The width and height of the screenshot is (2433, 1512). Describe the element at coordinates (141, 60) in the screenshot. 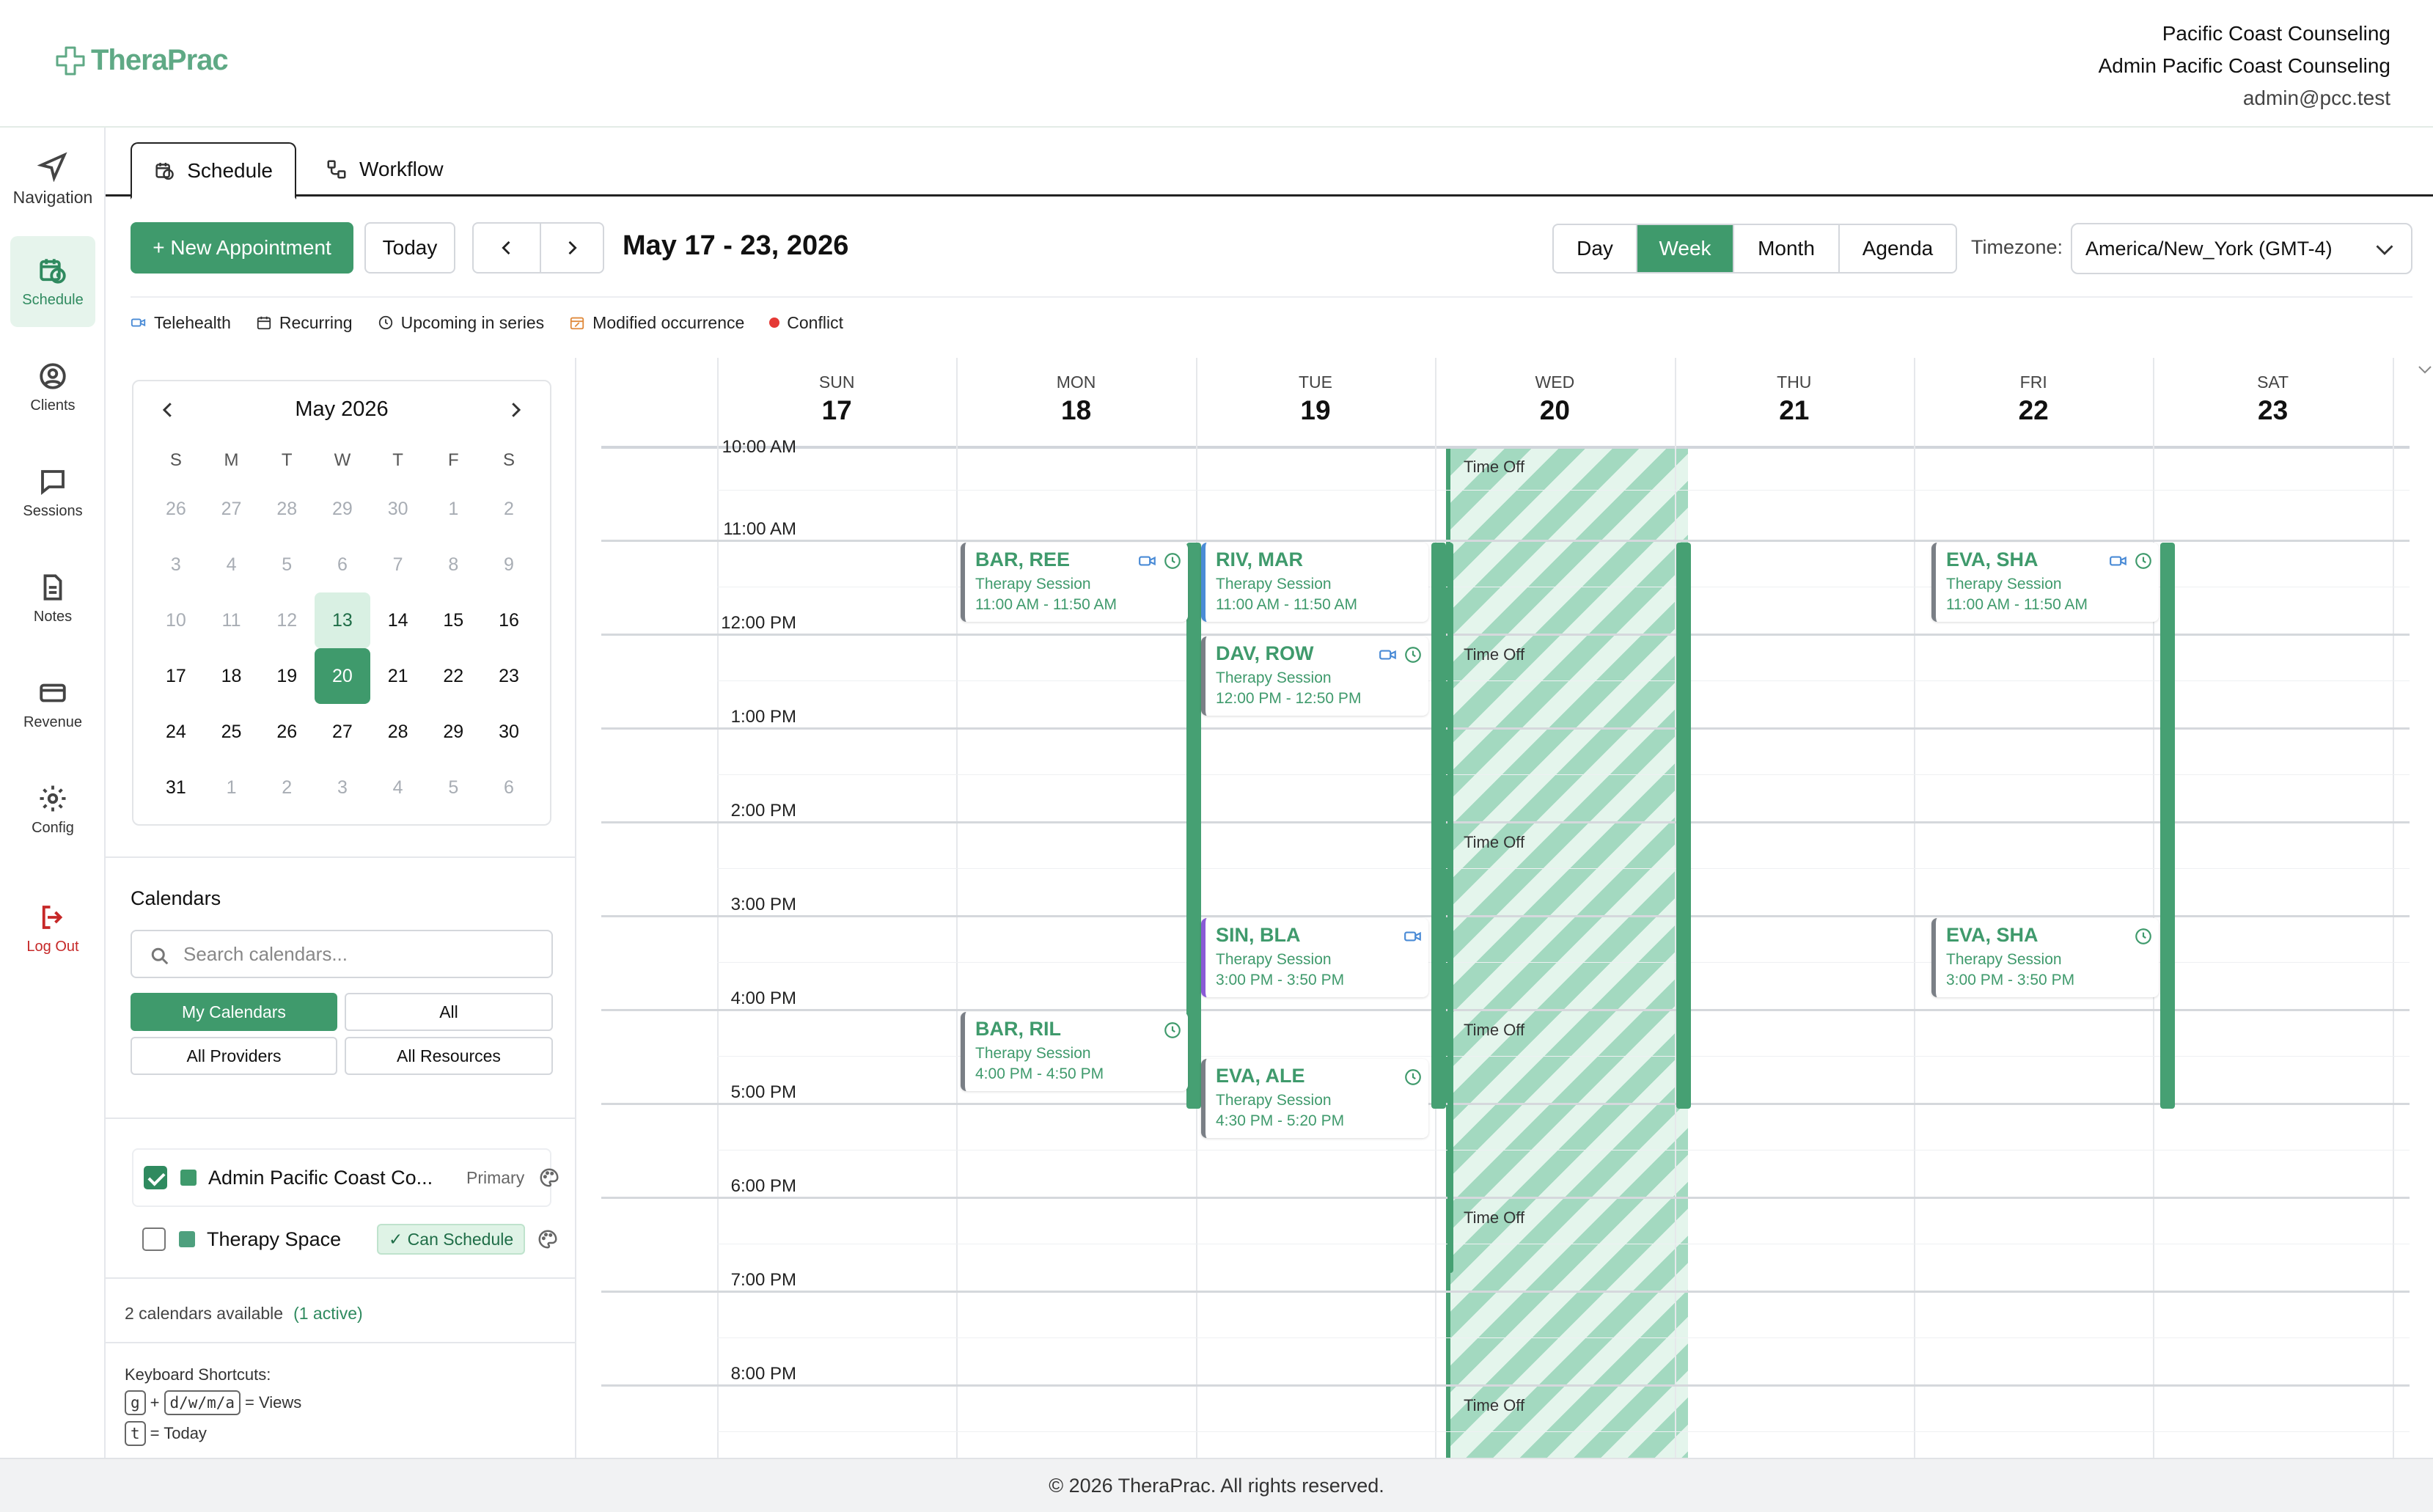

I see `theraprac-logo: TheraPrac` at that location.